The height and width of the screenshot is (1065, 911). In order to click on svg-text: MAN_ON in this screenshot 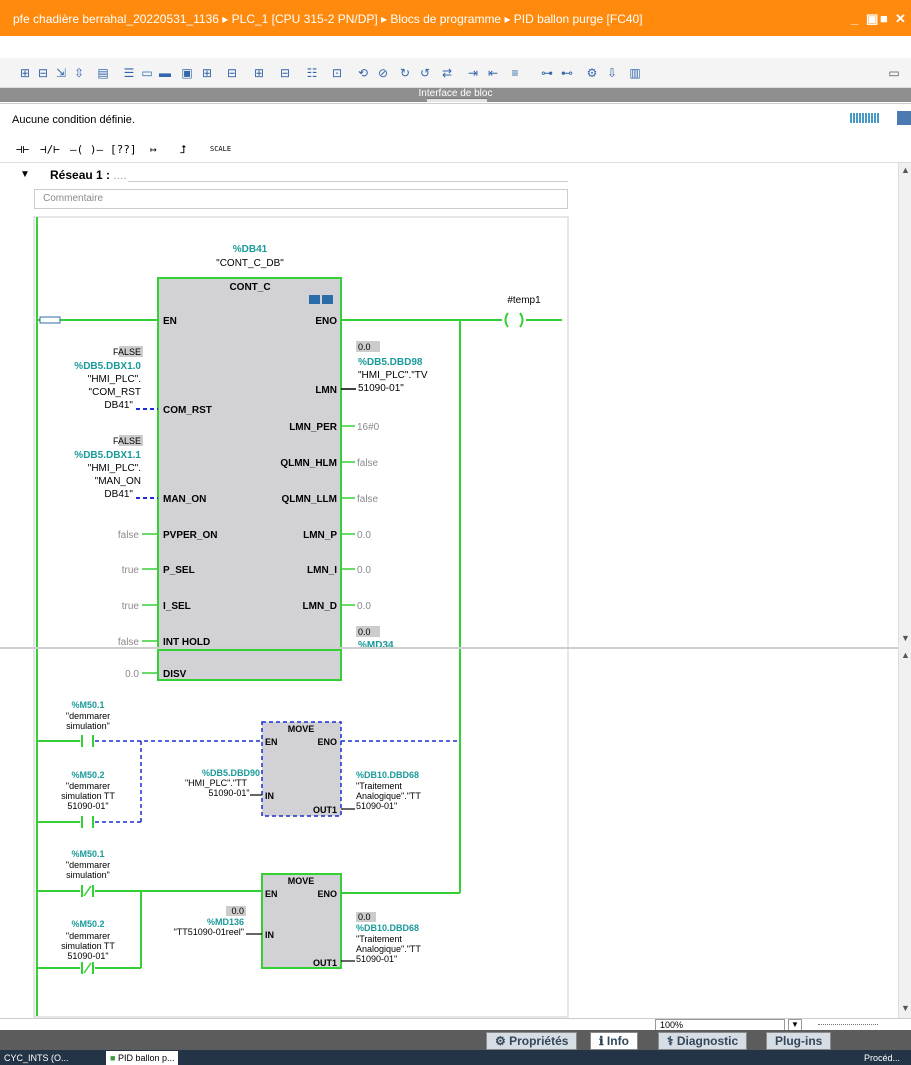, I will do `click(184, 499)`.